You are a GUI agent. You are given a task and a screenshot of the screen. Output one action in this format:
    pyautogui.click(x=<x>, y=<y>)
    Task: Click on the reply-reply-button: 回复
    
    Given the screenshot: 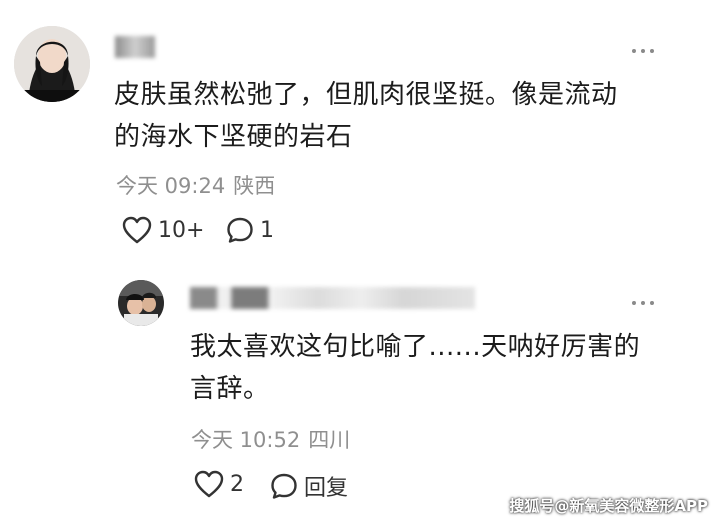 What is the action you would take?
    pyautogui.click(x=309, y=486)
    